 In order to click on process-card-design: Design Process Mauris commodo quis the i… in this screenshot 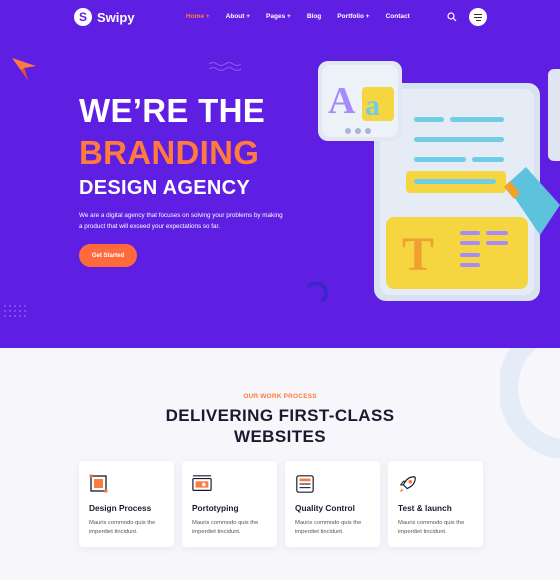, I will do `click(126, 504)`.